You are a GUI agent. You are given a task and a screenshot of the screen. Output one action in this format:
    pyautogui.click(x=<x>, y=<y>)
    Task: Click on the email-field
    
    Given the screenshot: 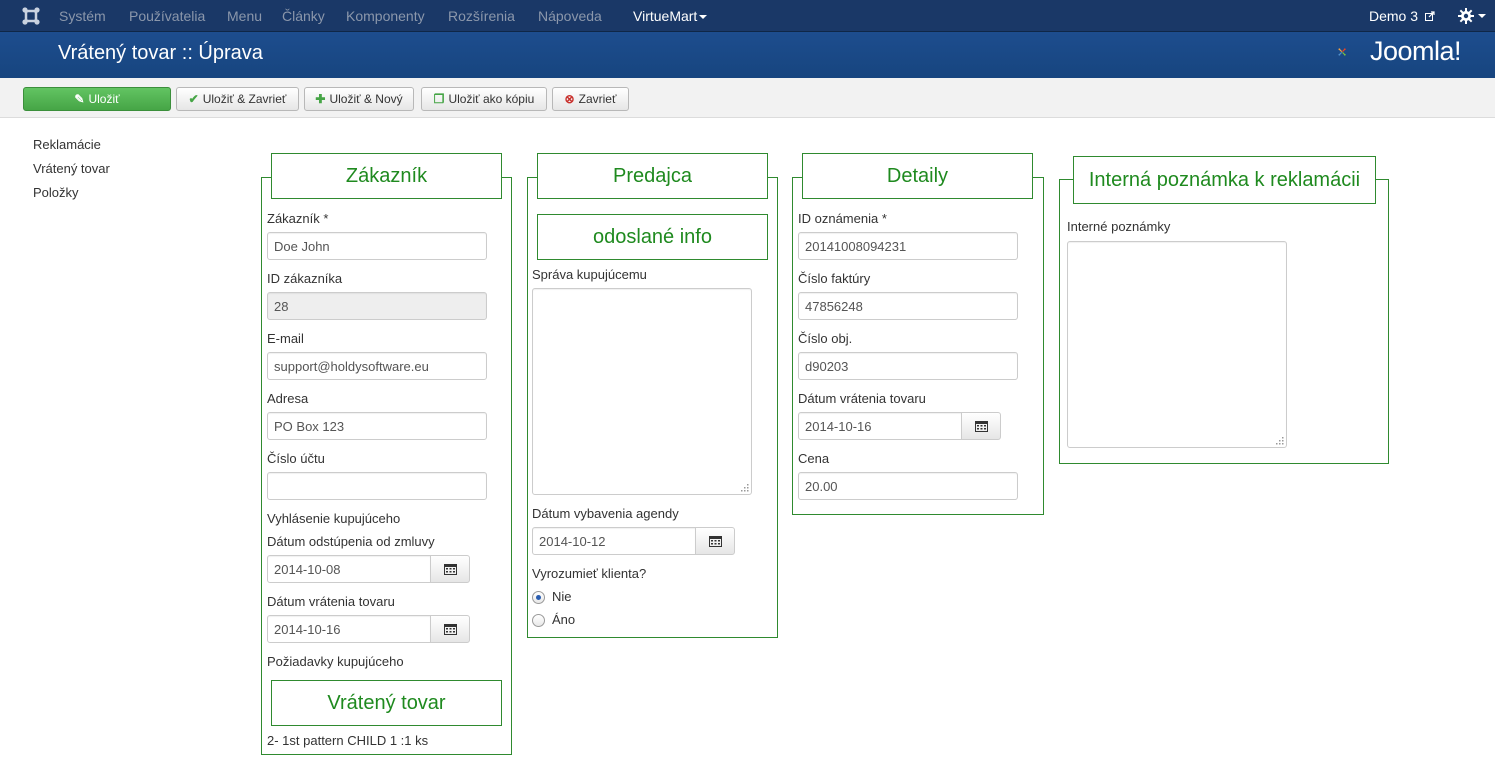 What is the action you would take?
    pyautogui.click(x=377, y=366)
    